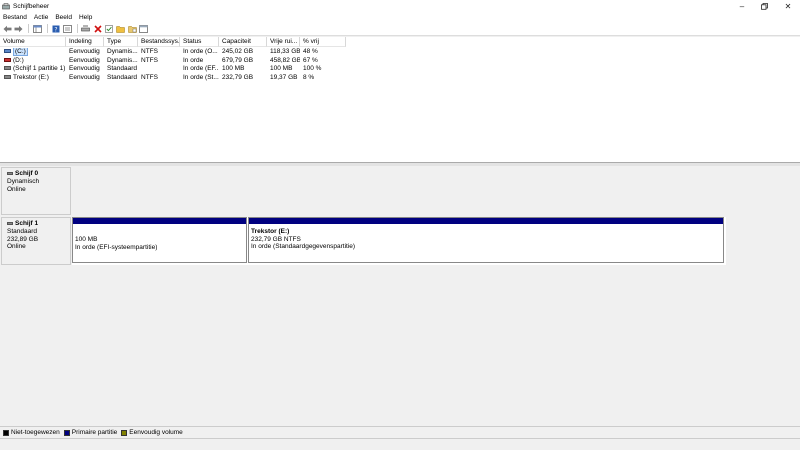 The height and width of the screenshot is (450, 800). Describe the element at coordinates (35, 432) in the screenshot. I see `legend-label: Niet-toegewezen` at that location.